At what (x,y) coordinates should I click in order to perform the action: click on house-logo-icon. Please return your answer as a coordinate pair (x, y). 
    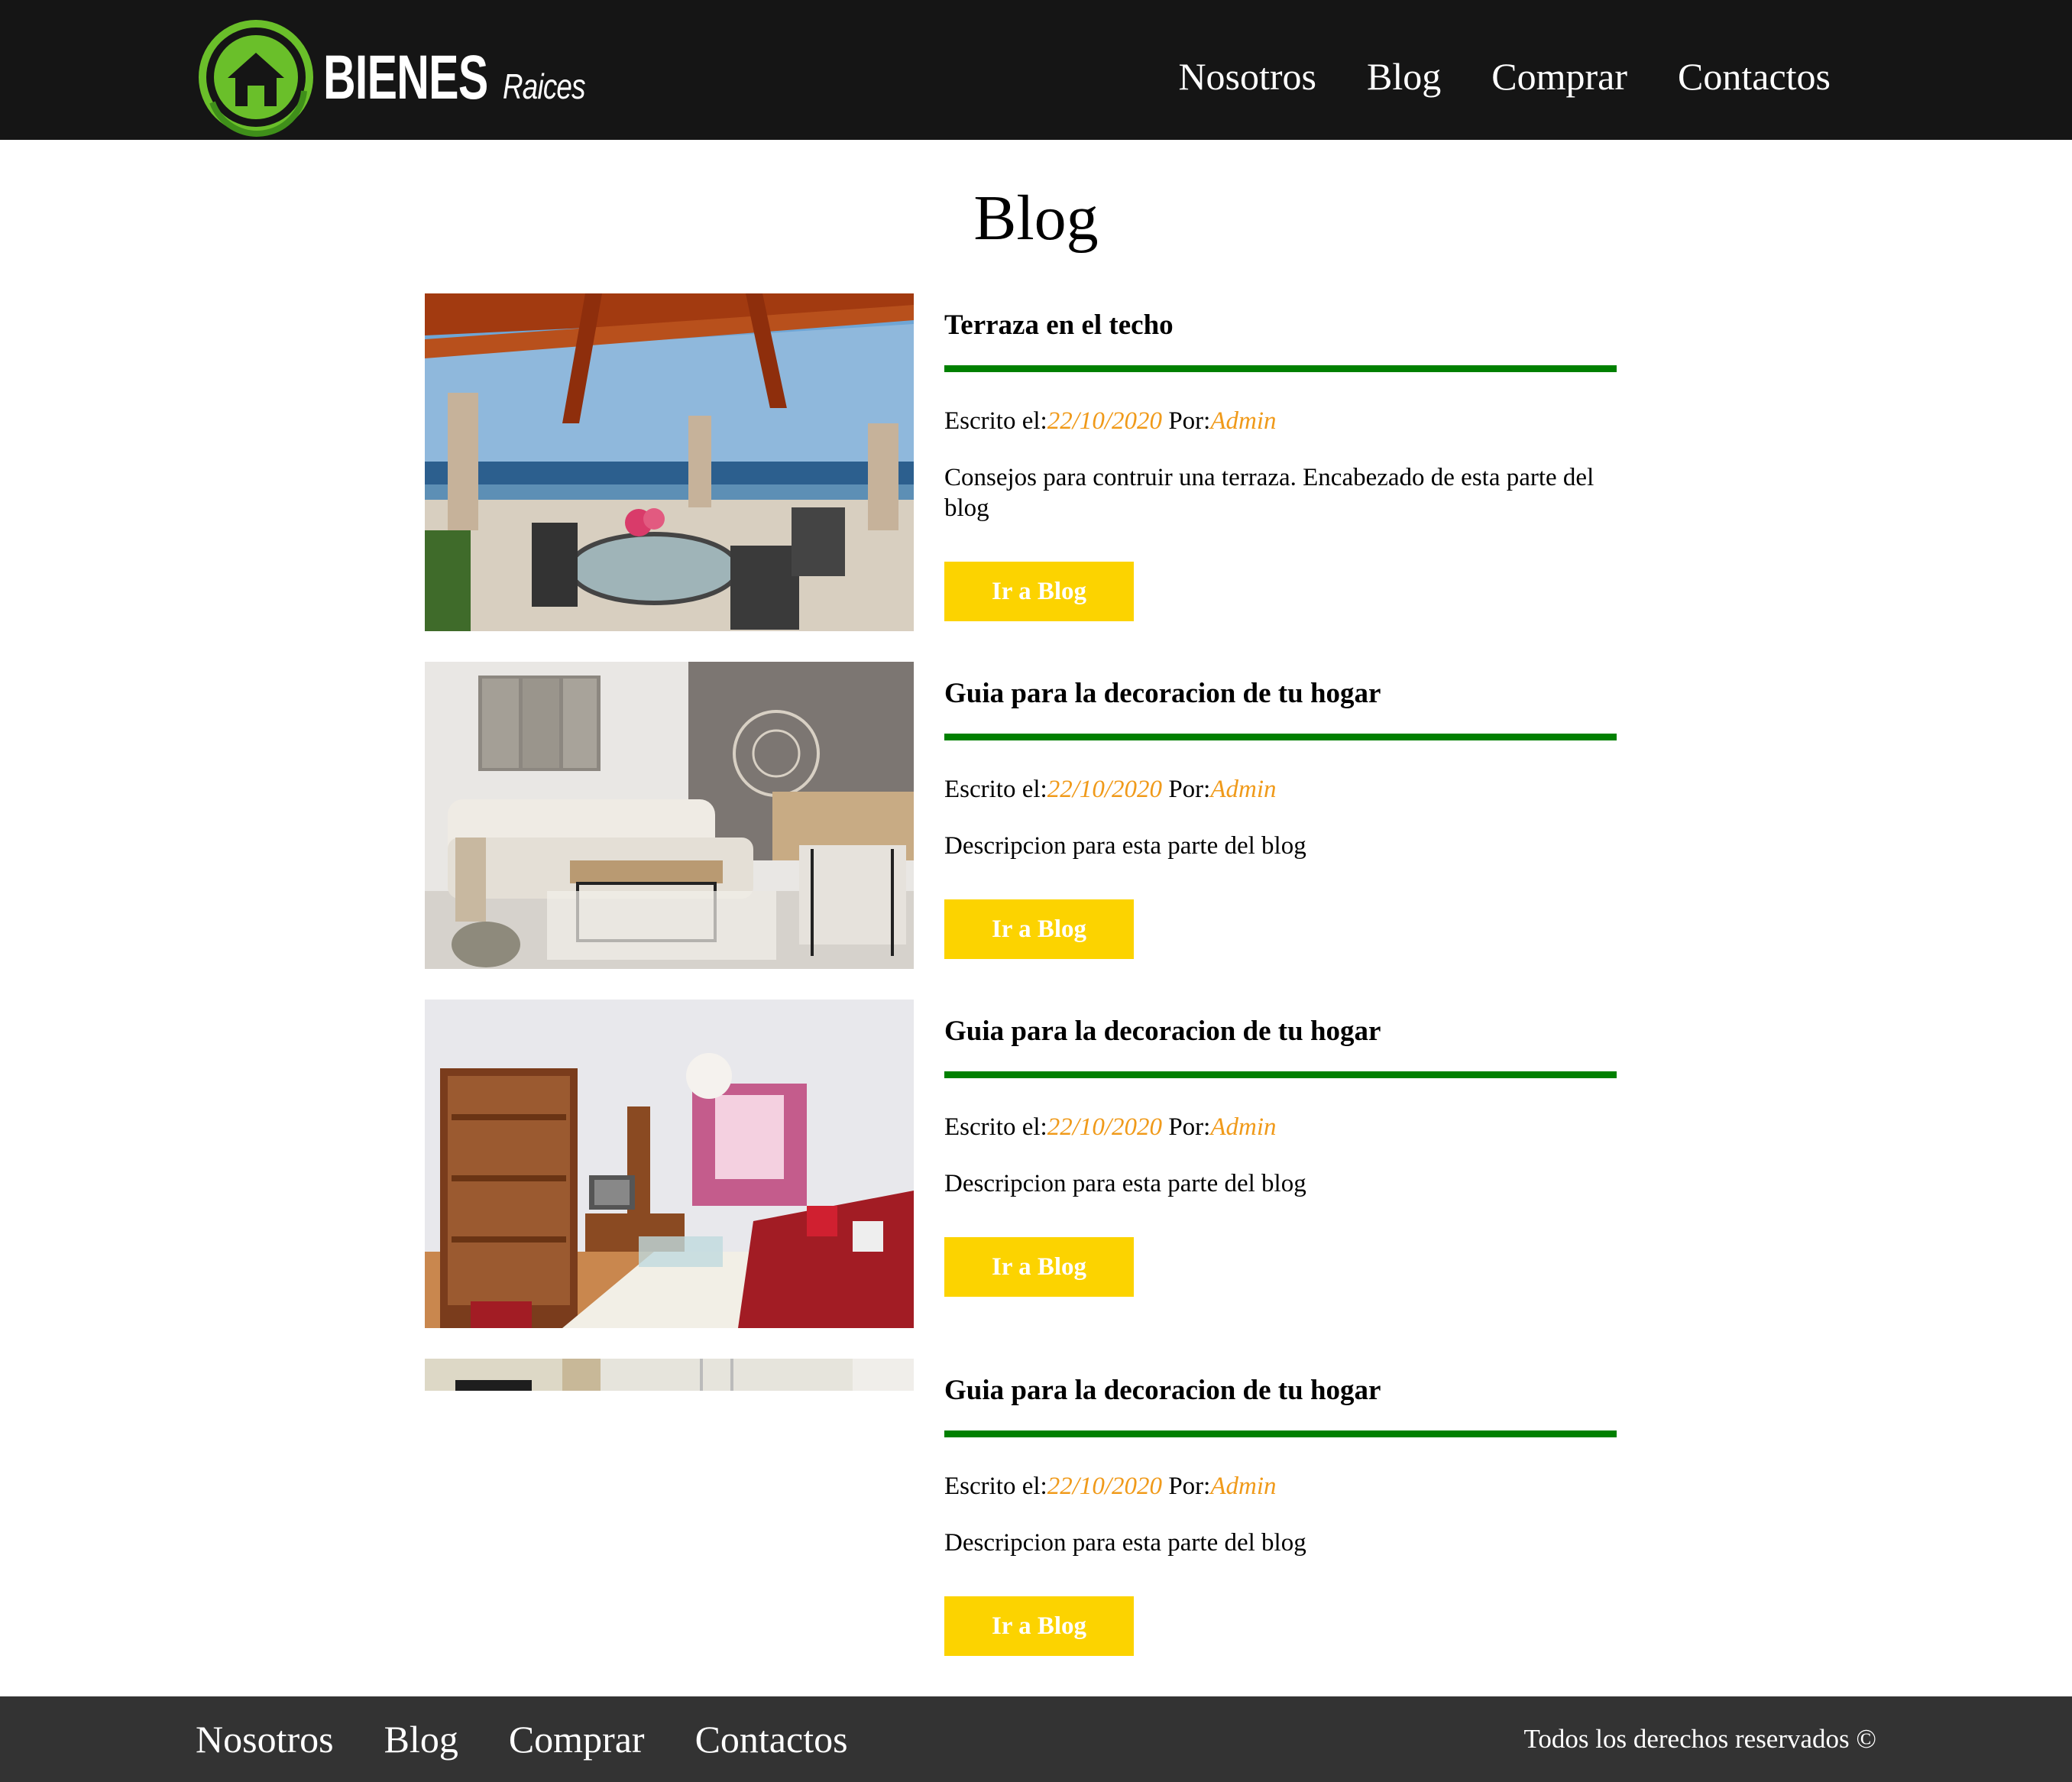
    Looking at the image, I should click on (256, 78).